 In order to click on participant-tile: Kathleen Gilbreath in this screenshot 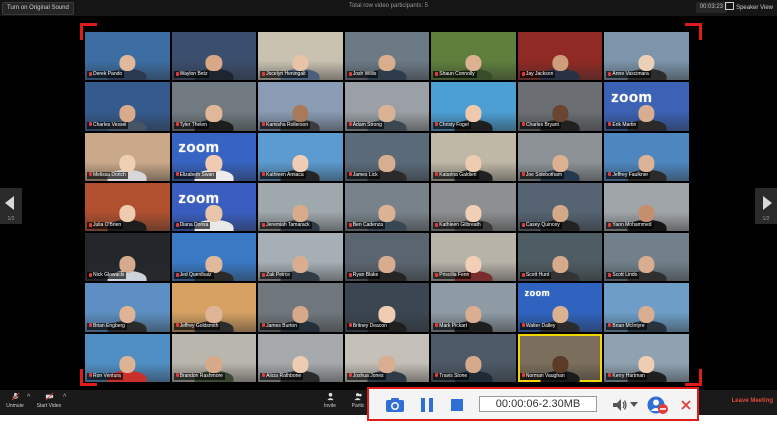, I will do `click(473, 207)`.